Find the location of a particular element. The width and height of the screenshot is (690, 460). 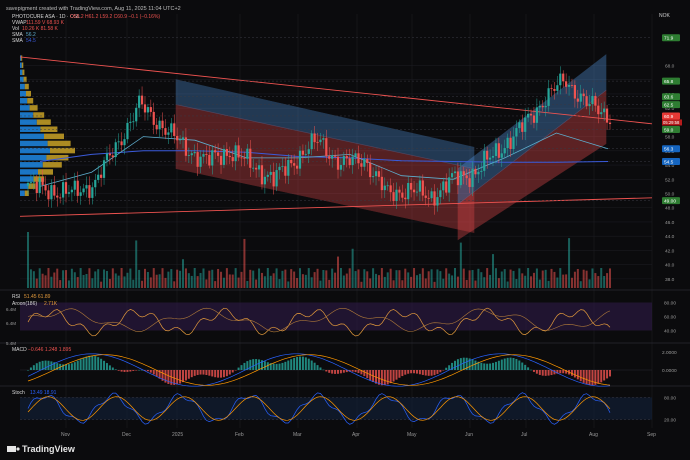

level-tag-text-tag_56: 56.3 is located at coordinates (669, 149).